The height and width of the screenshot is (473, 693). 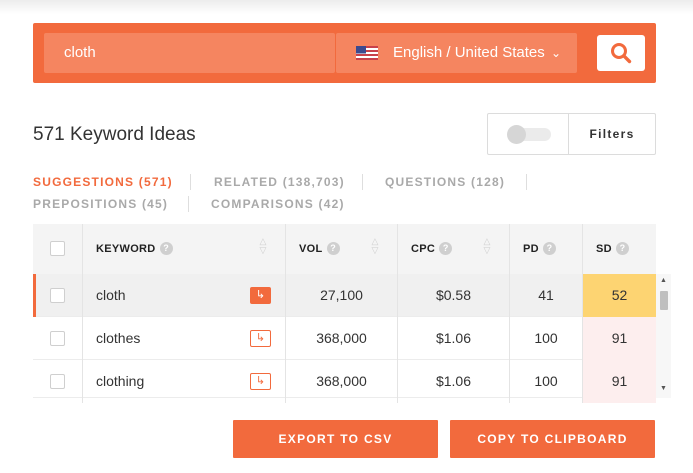 What do you see at coordinates (111, 295) in the screenshot?
I see `keyword-text: cloth` at bounding box center [111, 295].